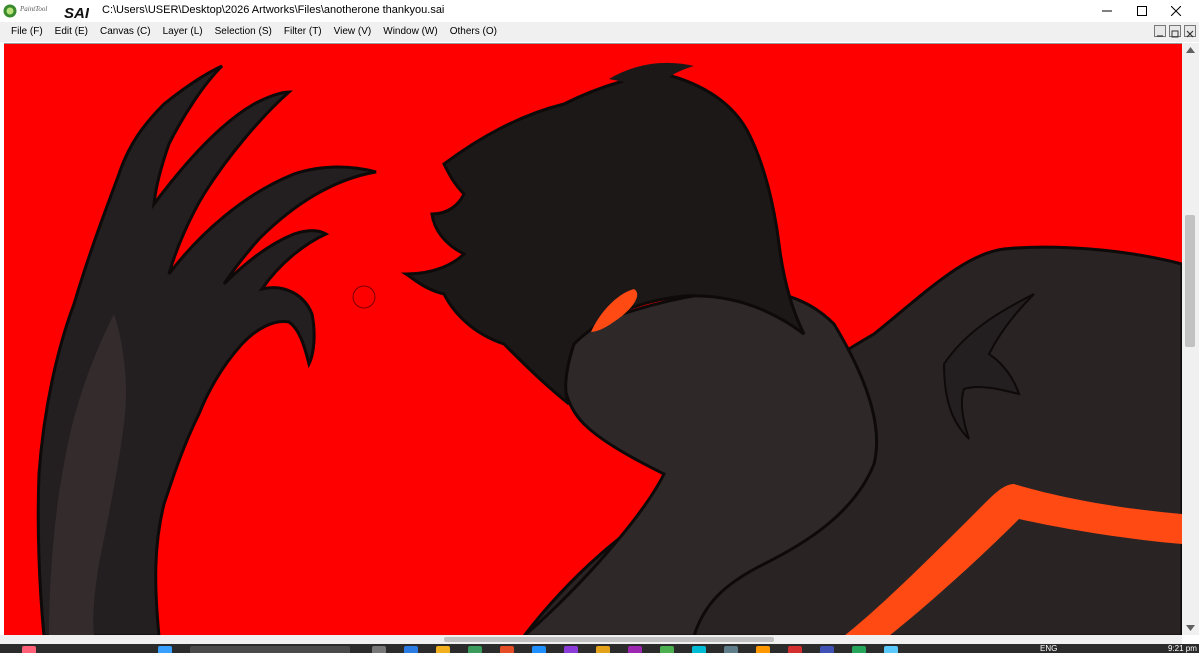 The width and height of the screenshot is (1199, 653). I want to click on mdi-restore-icon, so click(1175, 34).